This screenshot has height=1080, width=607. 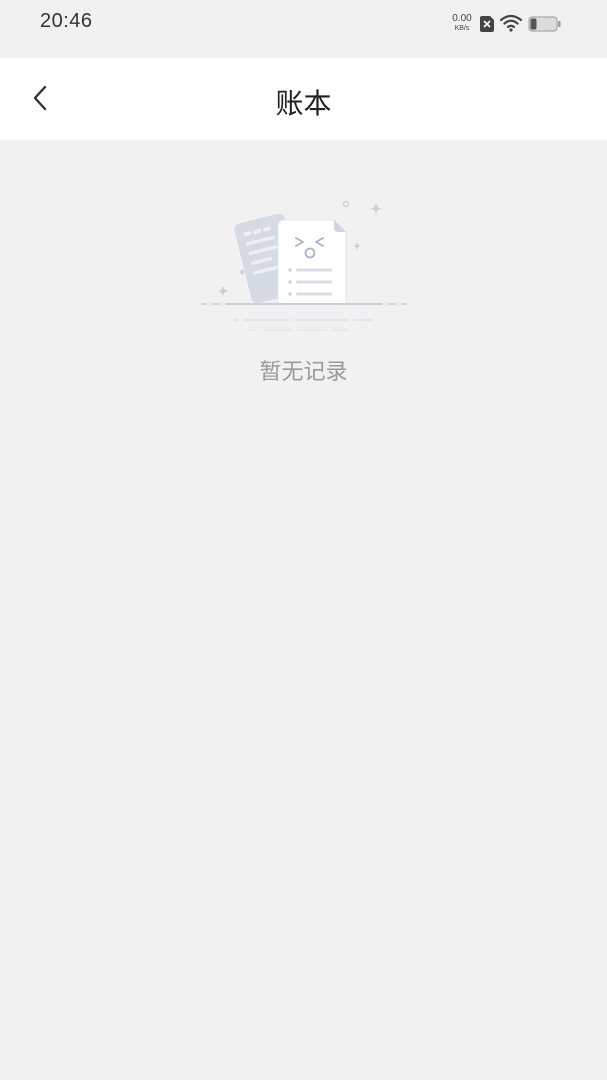 I want to click on empty-document-icon, so click(x=304, y=265).